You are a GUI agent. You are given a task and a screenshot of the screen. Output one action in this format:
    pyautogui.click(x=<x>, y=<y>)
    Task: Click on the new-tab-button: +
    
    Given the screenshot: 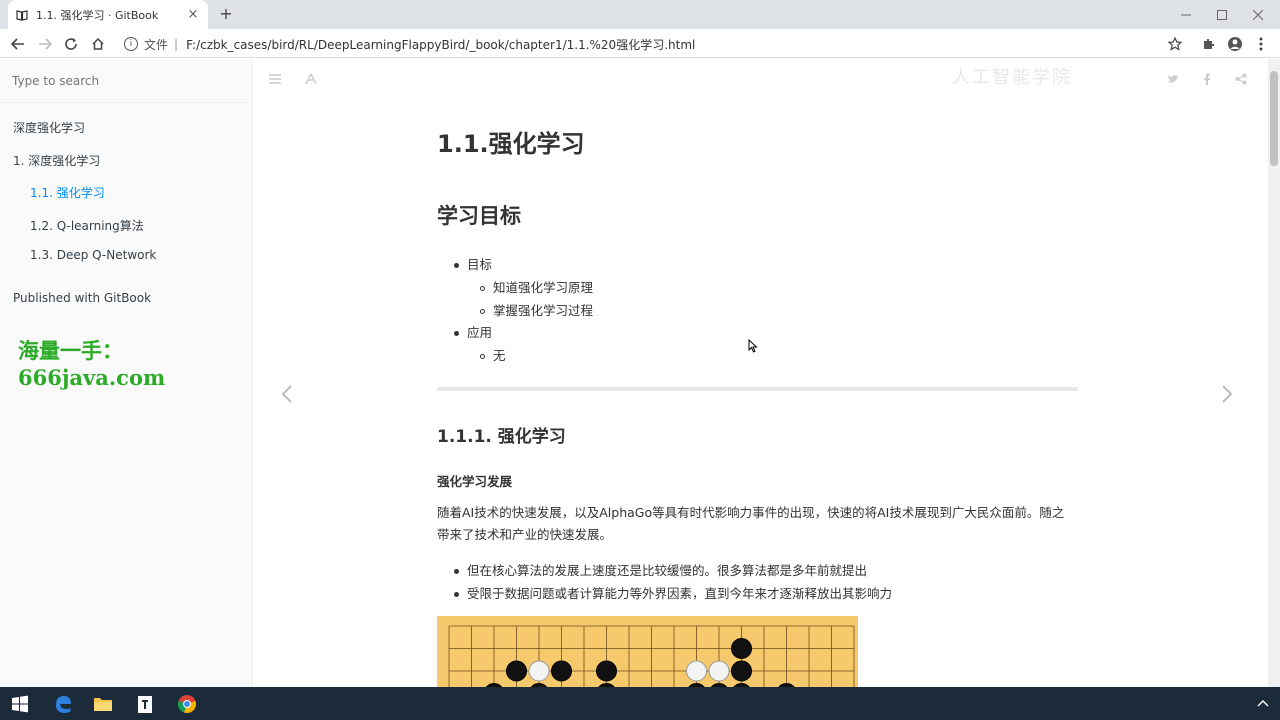 What is the action you would take?
    pyautogui.click(x=226, y=14)
    